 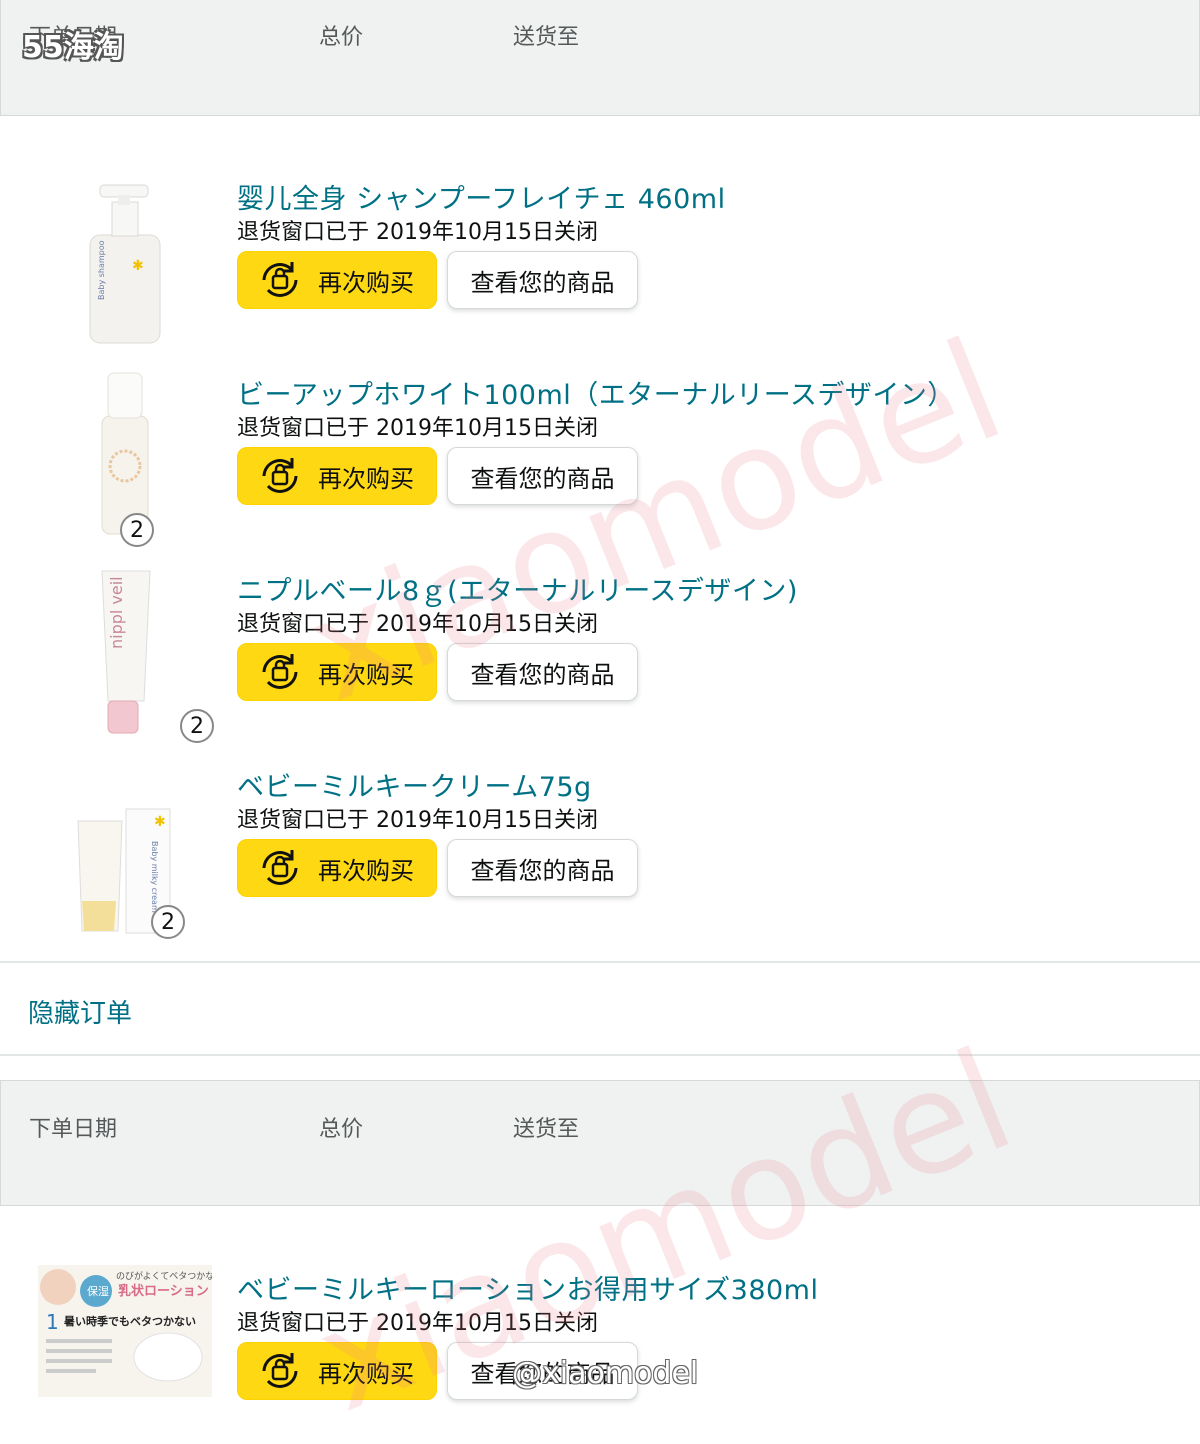 What do you see at coordinates (125, 1331) in the screenshot?
I see `product-image-lotion-banner: 保湿 のびがよくてベタつかない 乳状ローション 1 暑い時季でもベタつかない` at bounding box center [125, 1331].